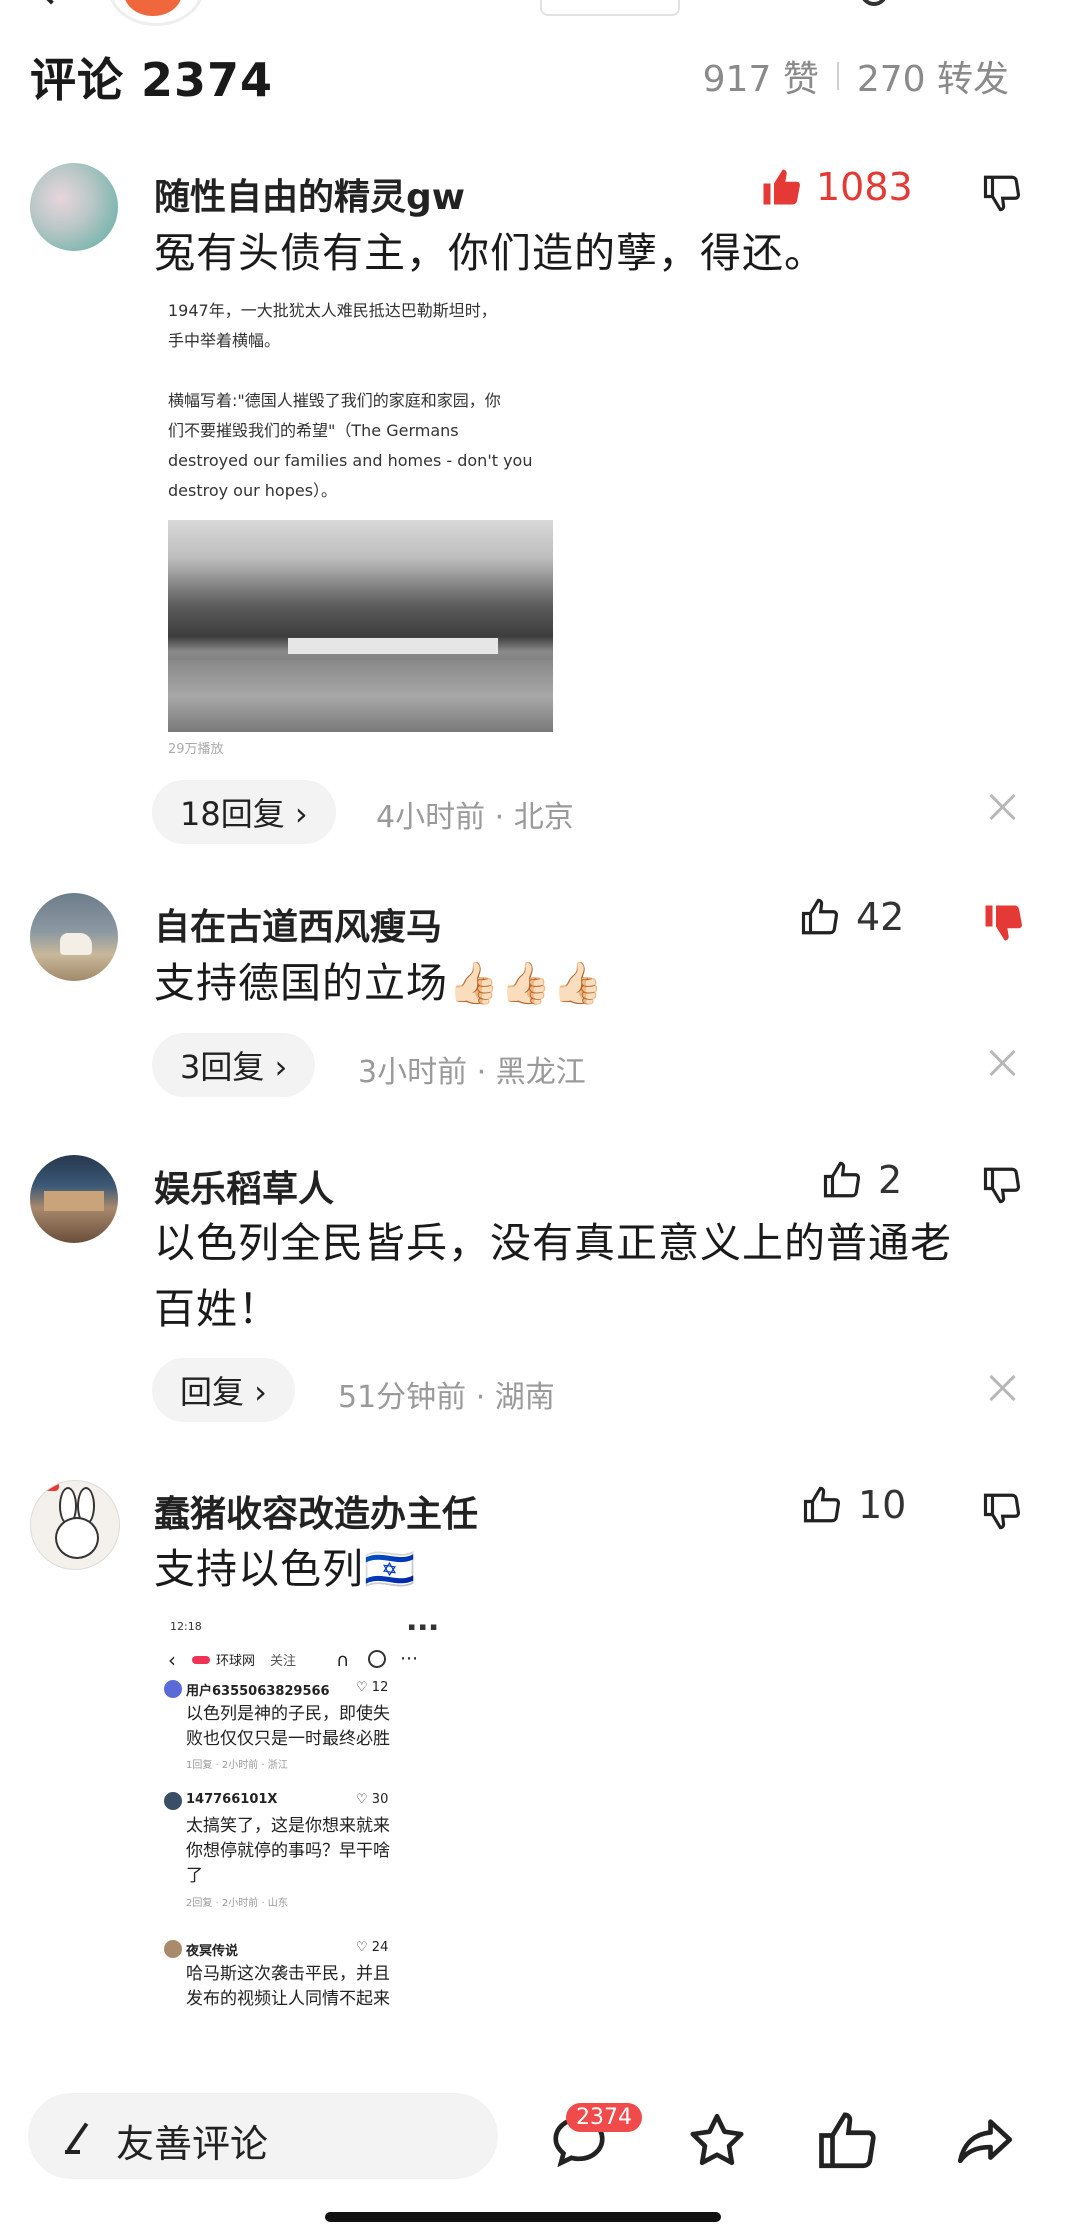 This screenshot has width=1065, height=2240. Describe the element at coordinates (717, 2141) in the screenshot. I see `star-icon` at that location.